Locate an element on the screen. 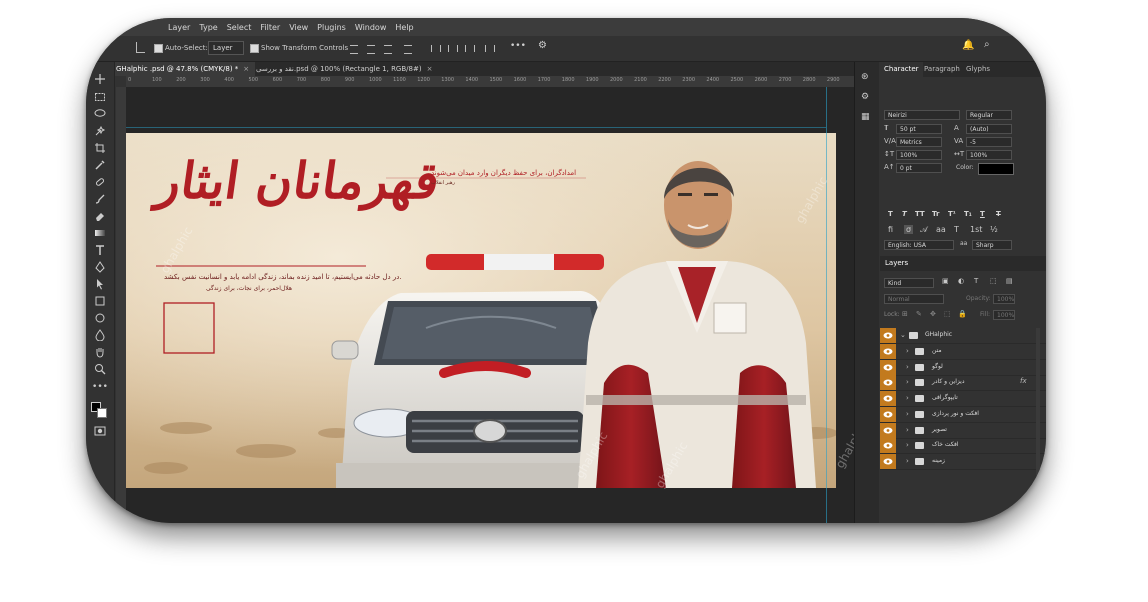 This screenshot has width=1148, height=602. filter-type-icon: T is located at coordinates (976, 281).